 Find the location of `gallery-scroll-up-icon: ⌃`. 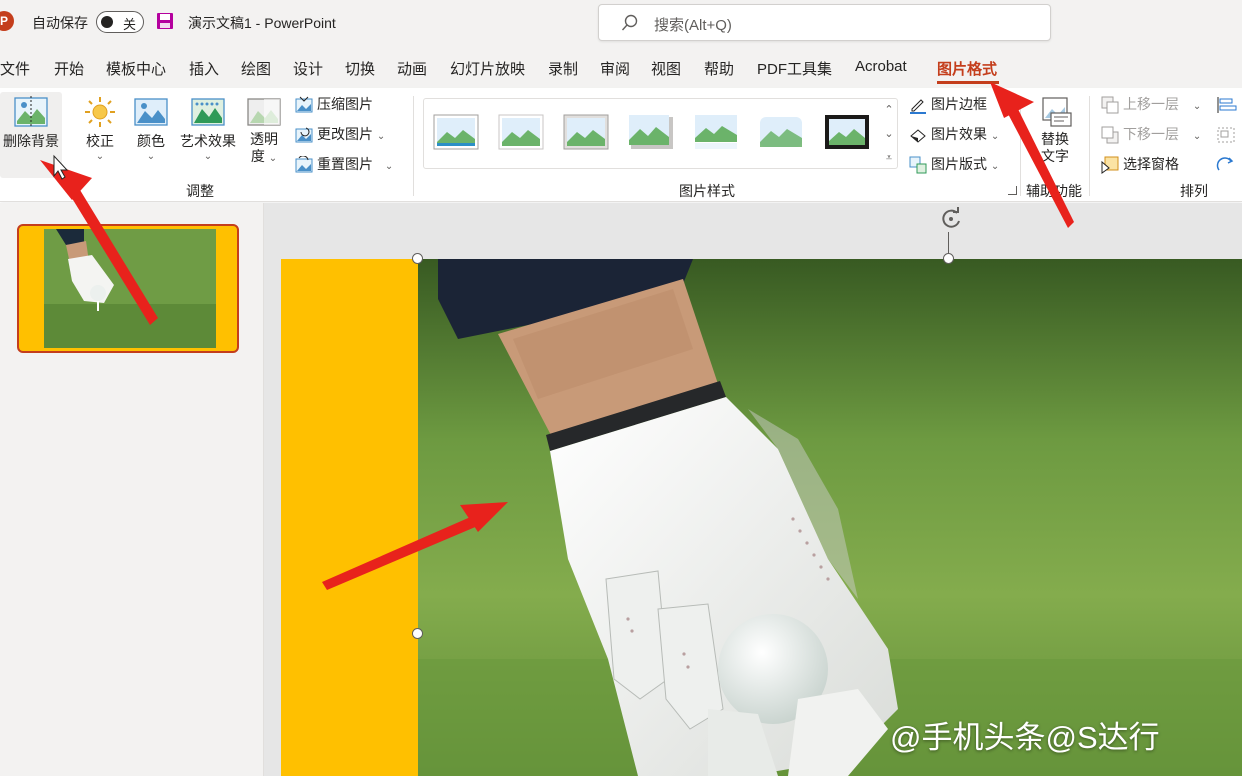

gallery-scroll-up-icon: ⌃ is located at coordinates (889, 110).